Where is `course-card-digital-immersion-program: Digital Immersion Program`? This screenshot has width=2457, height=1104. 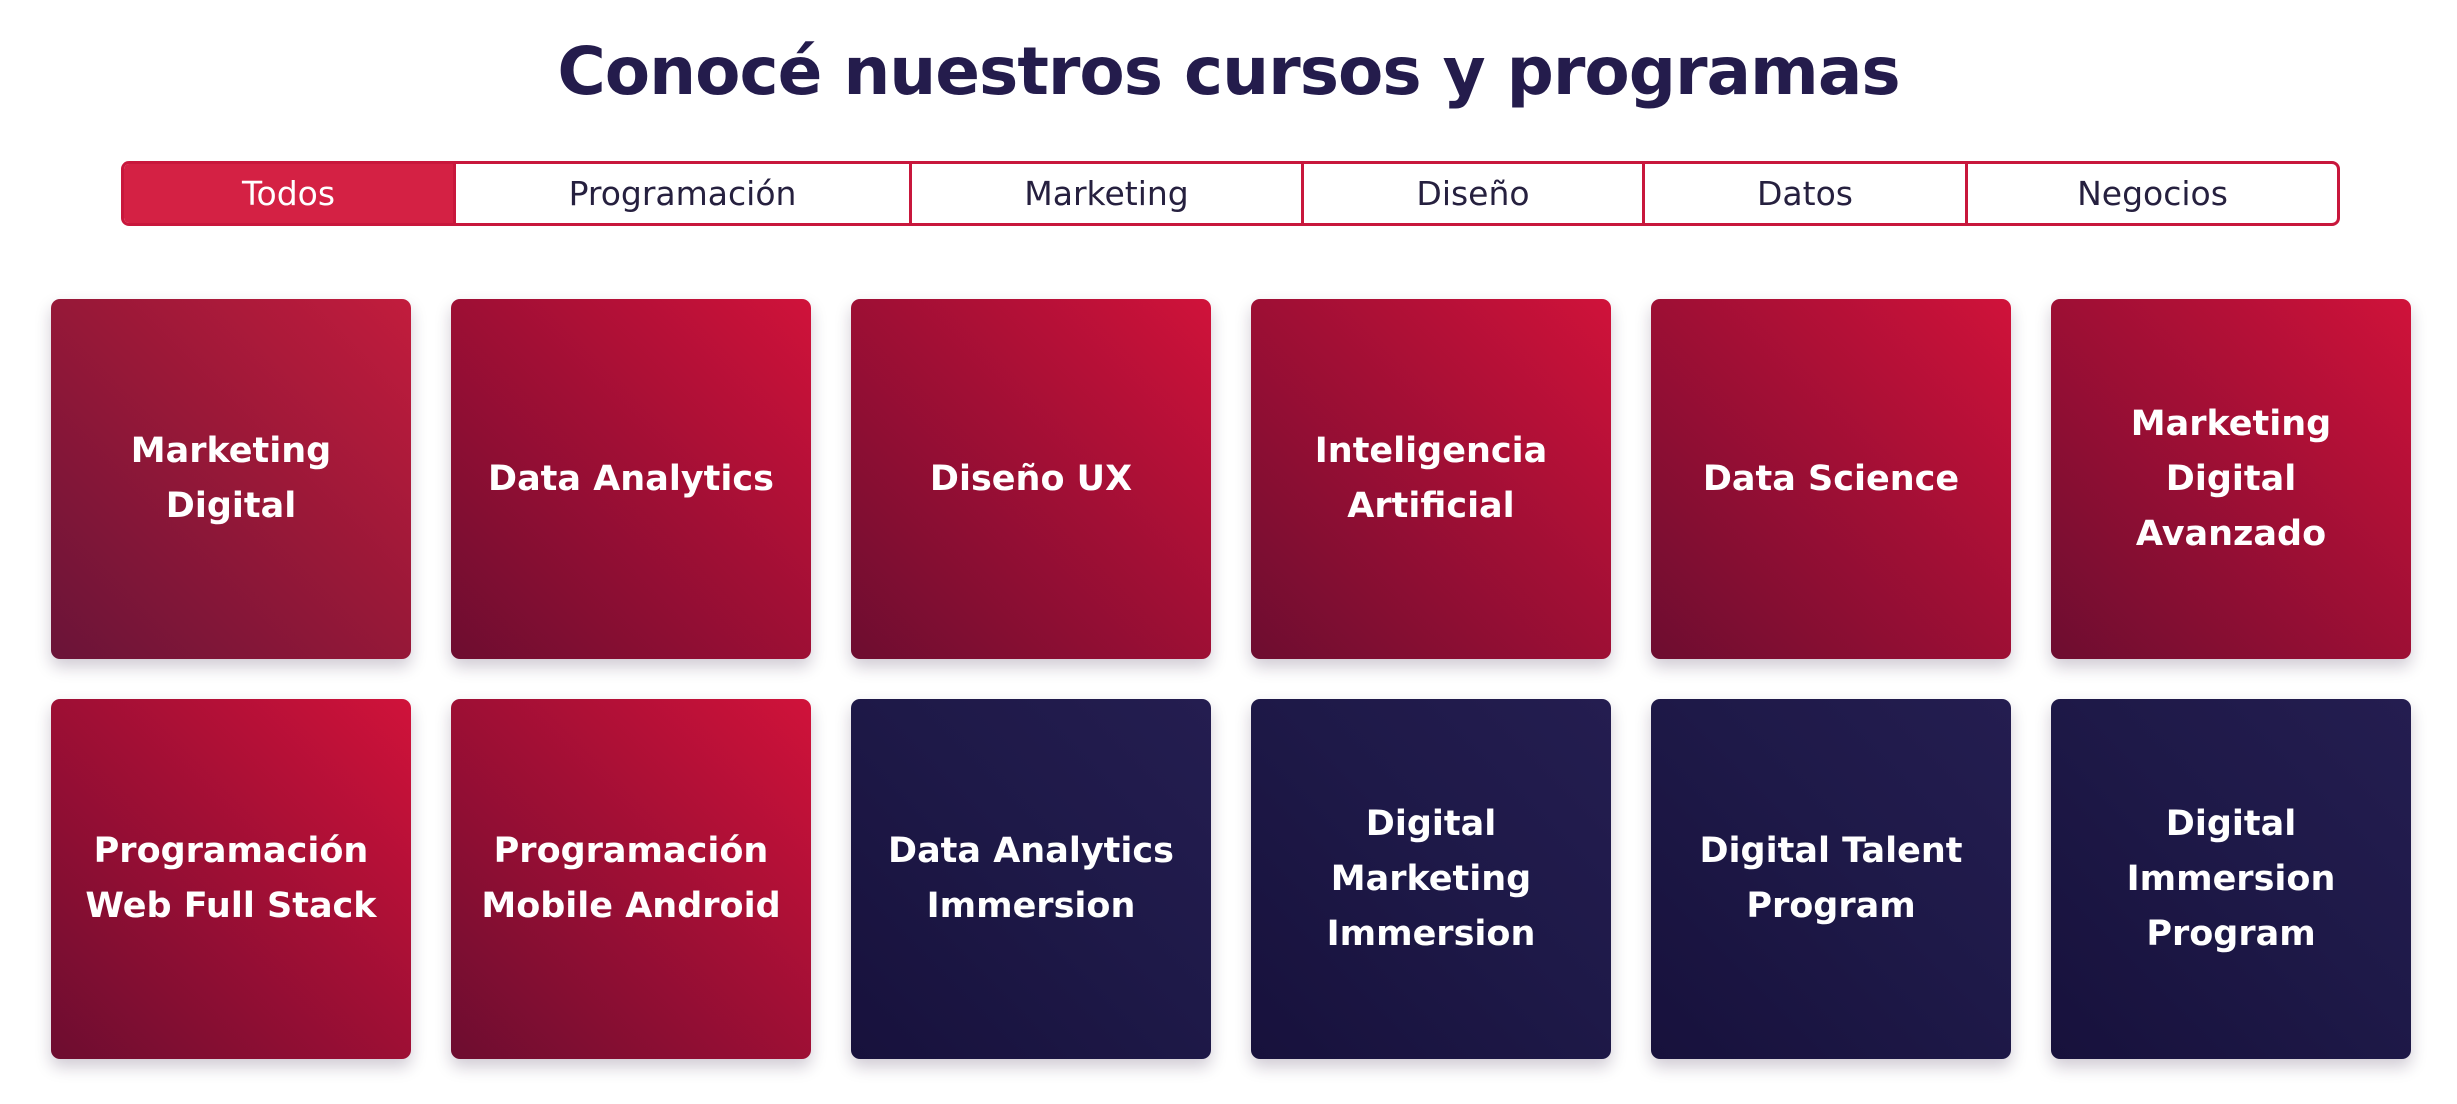
course-card-digital-immersion-program: Digital Immersion Program is located at coordinates (2231, 879).